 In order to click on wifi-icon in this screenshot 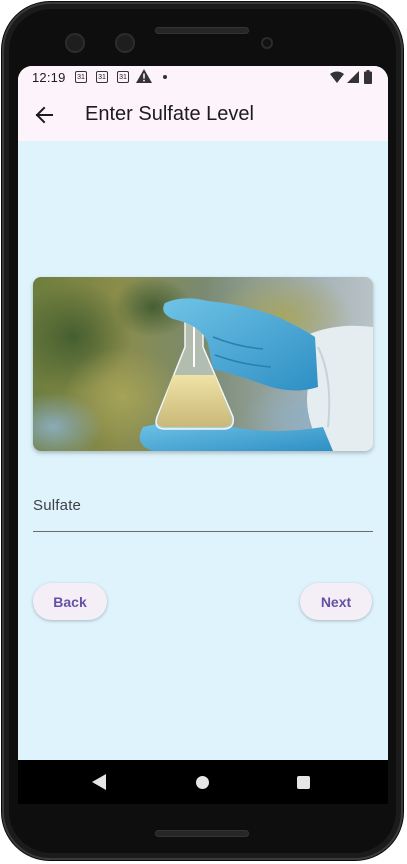, I will do `click(337, 77)`.